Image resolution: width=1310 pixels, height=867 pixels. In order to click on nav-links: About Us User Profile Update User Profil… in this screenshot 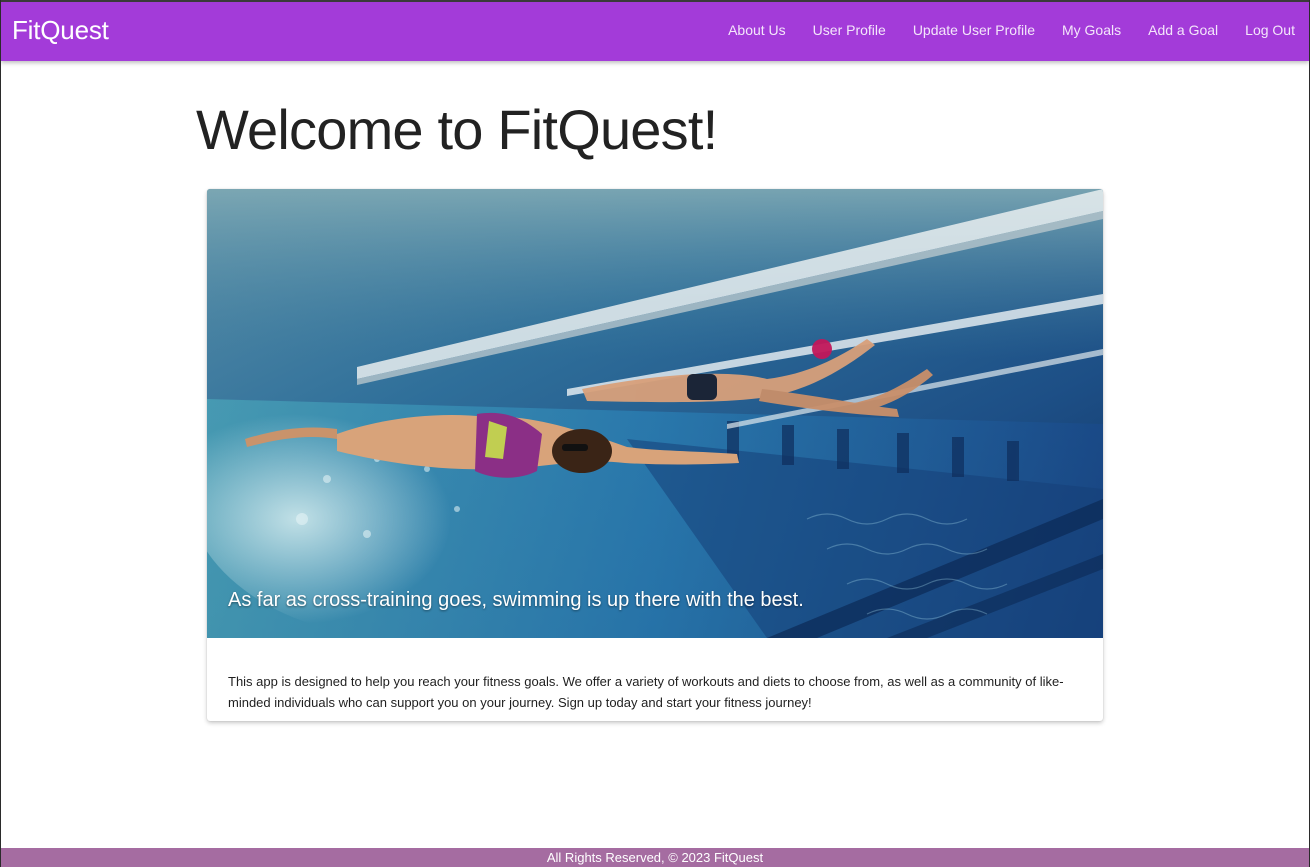, I will do `click(998, 30)`.